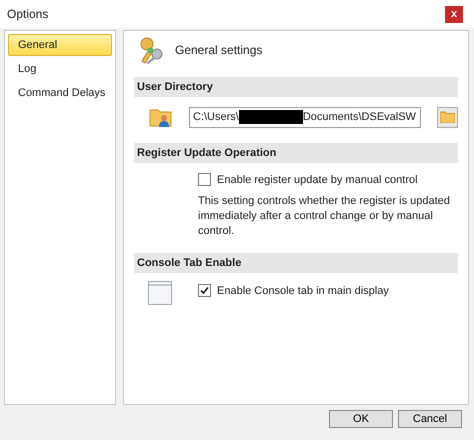  I want to click on dialog-button: Cancel, so click(430, 419).